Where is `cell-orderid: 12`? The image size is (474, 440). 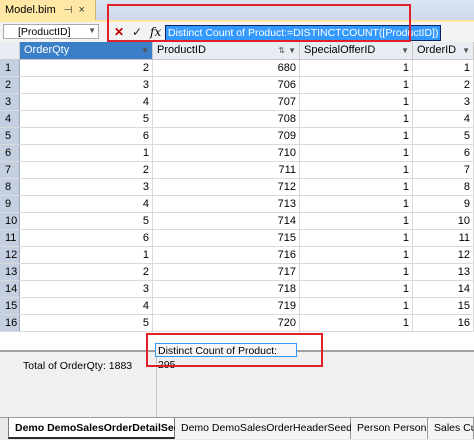
cell-orderid: 12 is located at coordinates (443, 255).